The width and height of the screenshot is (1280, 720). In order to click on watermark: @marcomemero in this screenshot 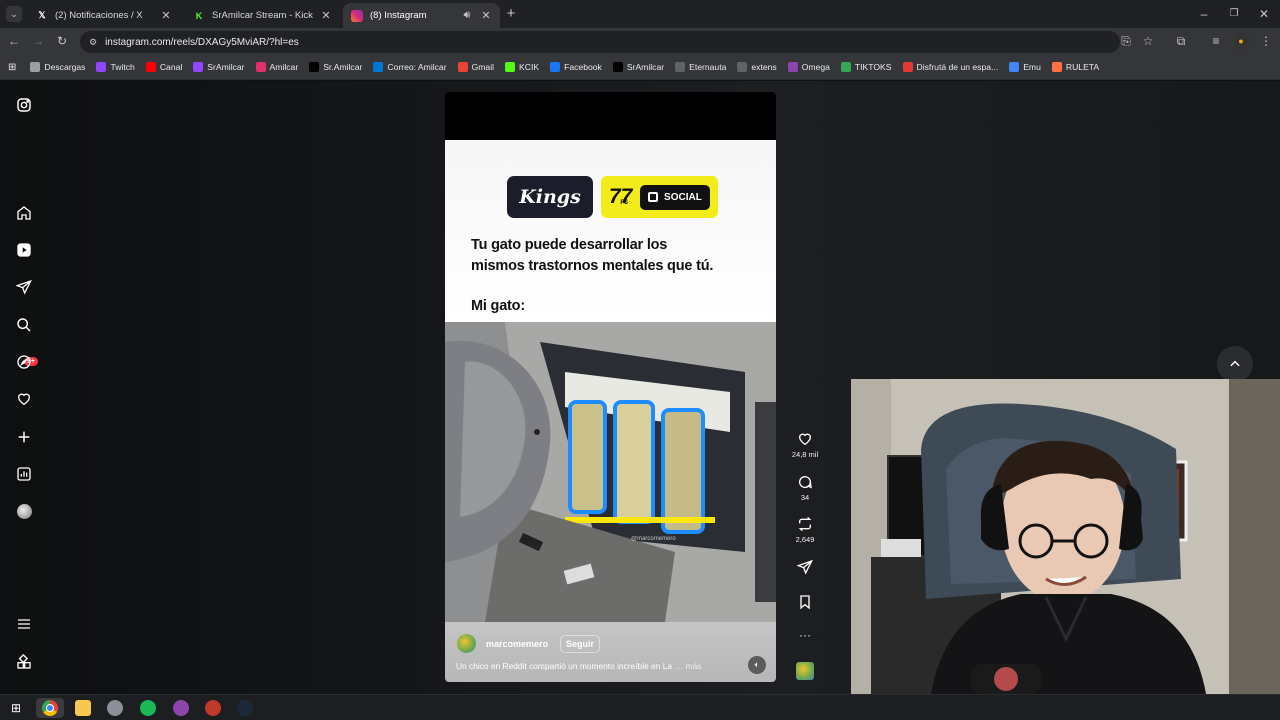, I will do `click(653, 539)`.